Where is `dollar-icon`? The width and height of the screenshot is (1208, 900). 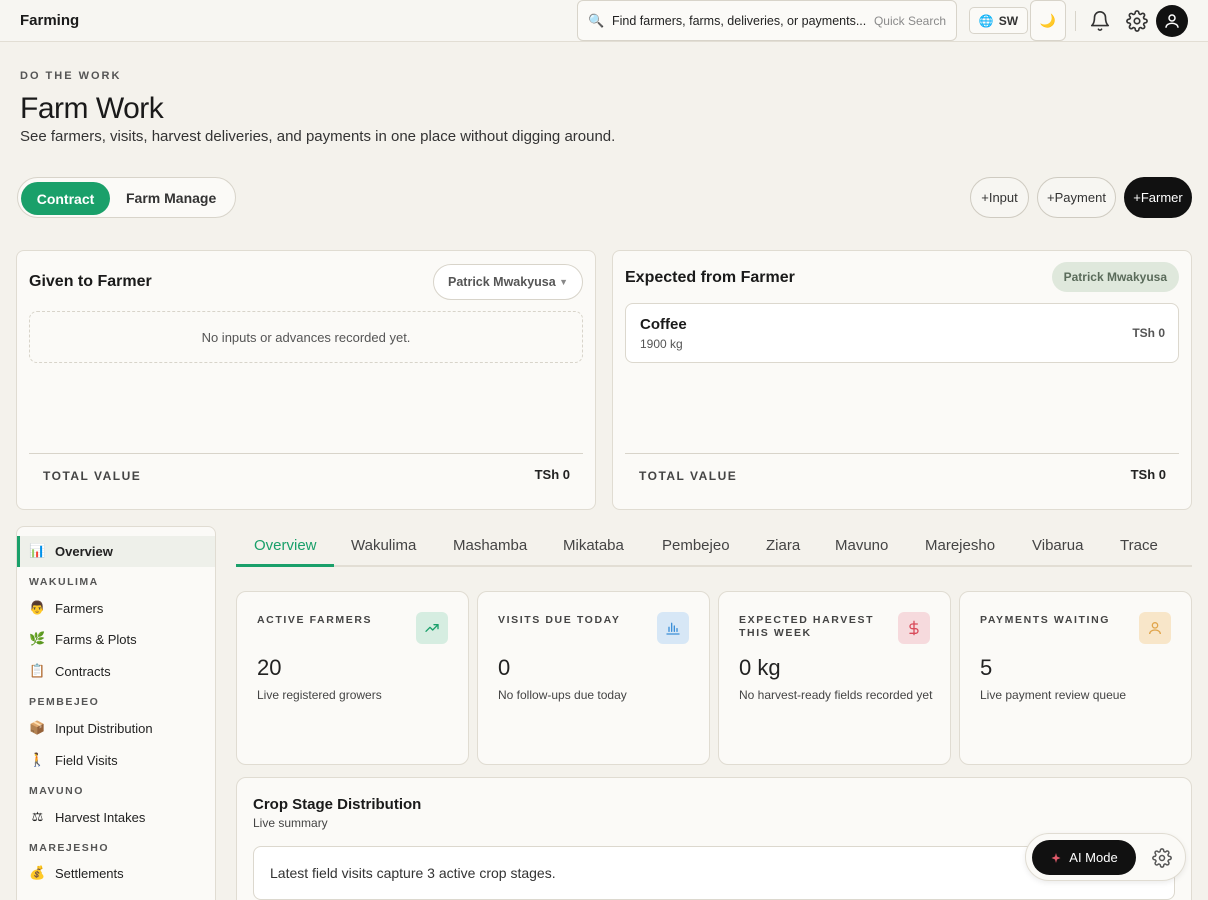 dollar-icon is located at coordinates (914, 628).